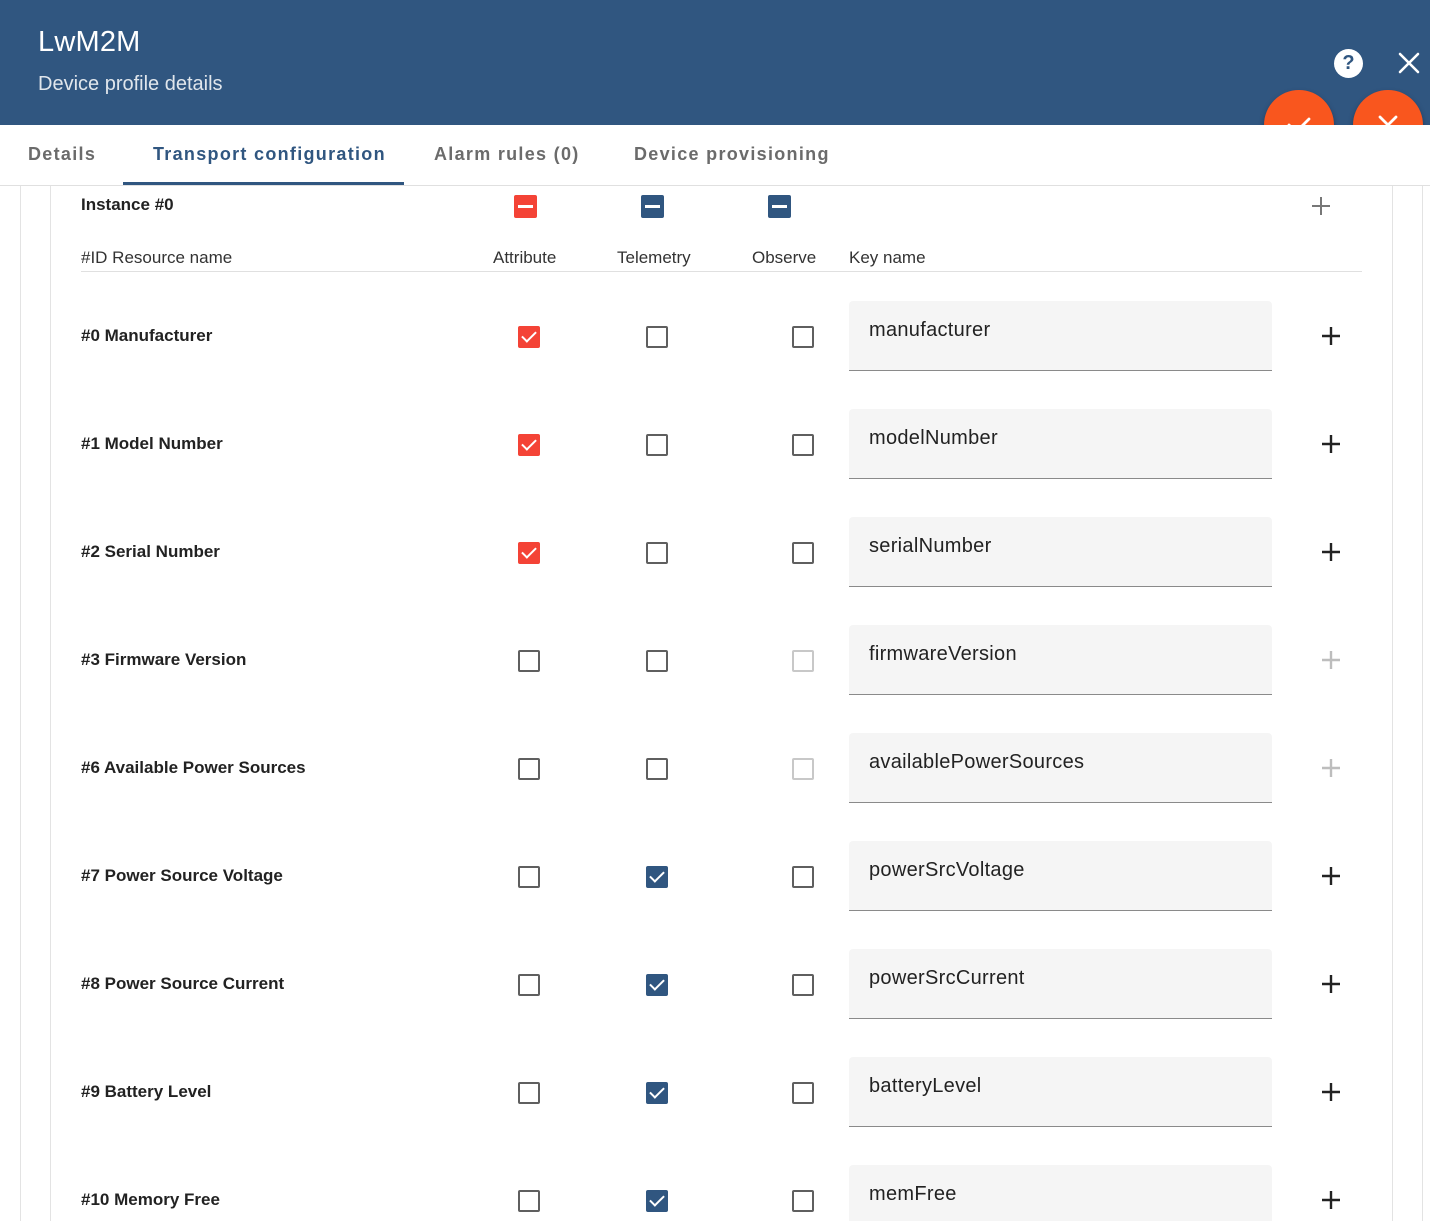 Image resolution: width=1430 pixels, height=1221 pixels. What do you see at coordinates (150, 1199) in the screenshot?
I see `resource-name: #10 Memory Free` at bounding box center [150, 1199].